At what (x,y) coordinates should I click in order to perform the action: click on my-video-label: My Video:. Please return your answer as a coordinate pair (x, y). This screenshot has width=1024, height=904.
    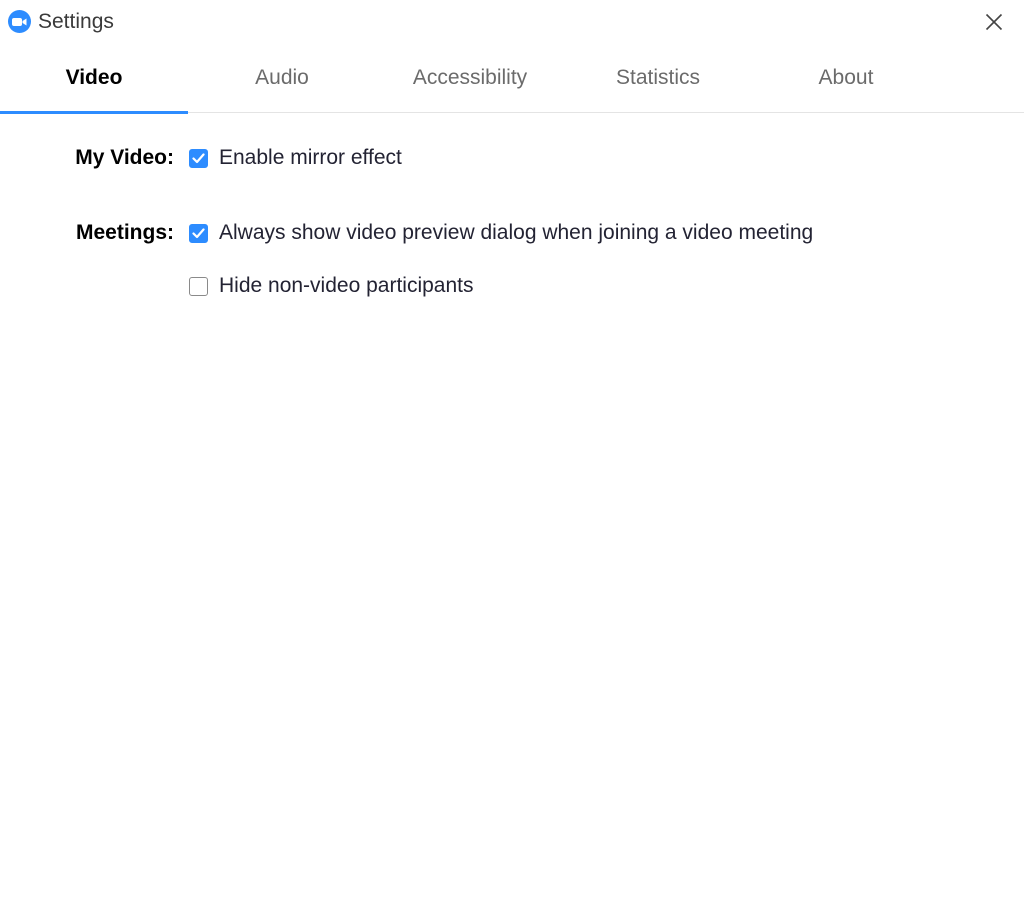
    Looking at the image, I should click on (124, 157).